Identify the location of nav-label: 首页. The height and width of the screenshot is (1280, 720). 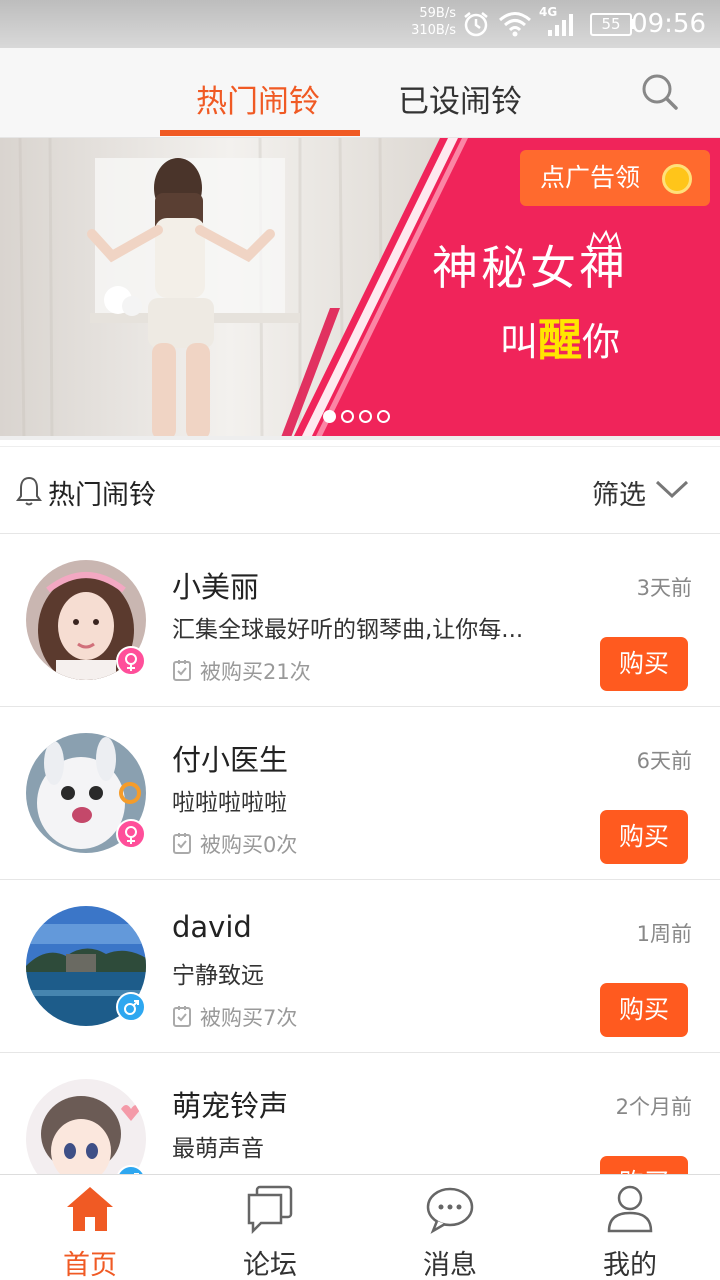
(90, 1265).